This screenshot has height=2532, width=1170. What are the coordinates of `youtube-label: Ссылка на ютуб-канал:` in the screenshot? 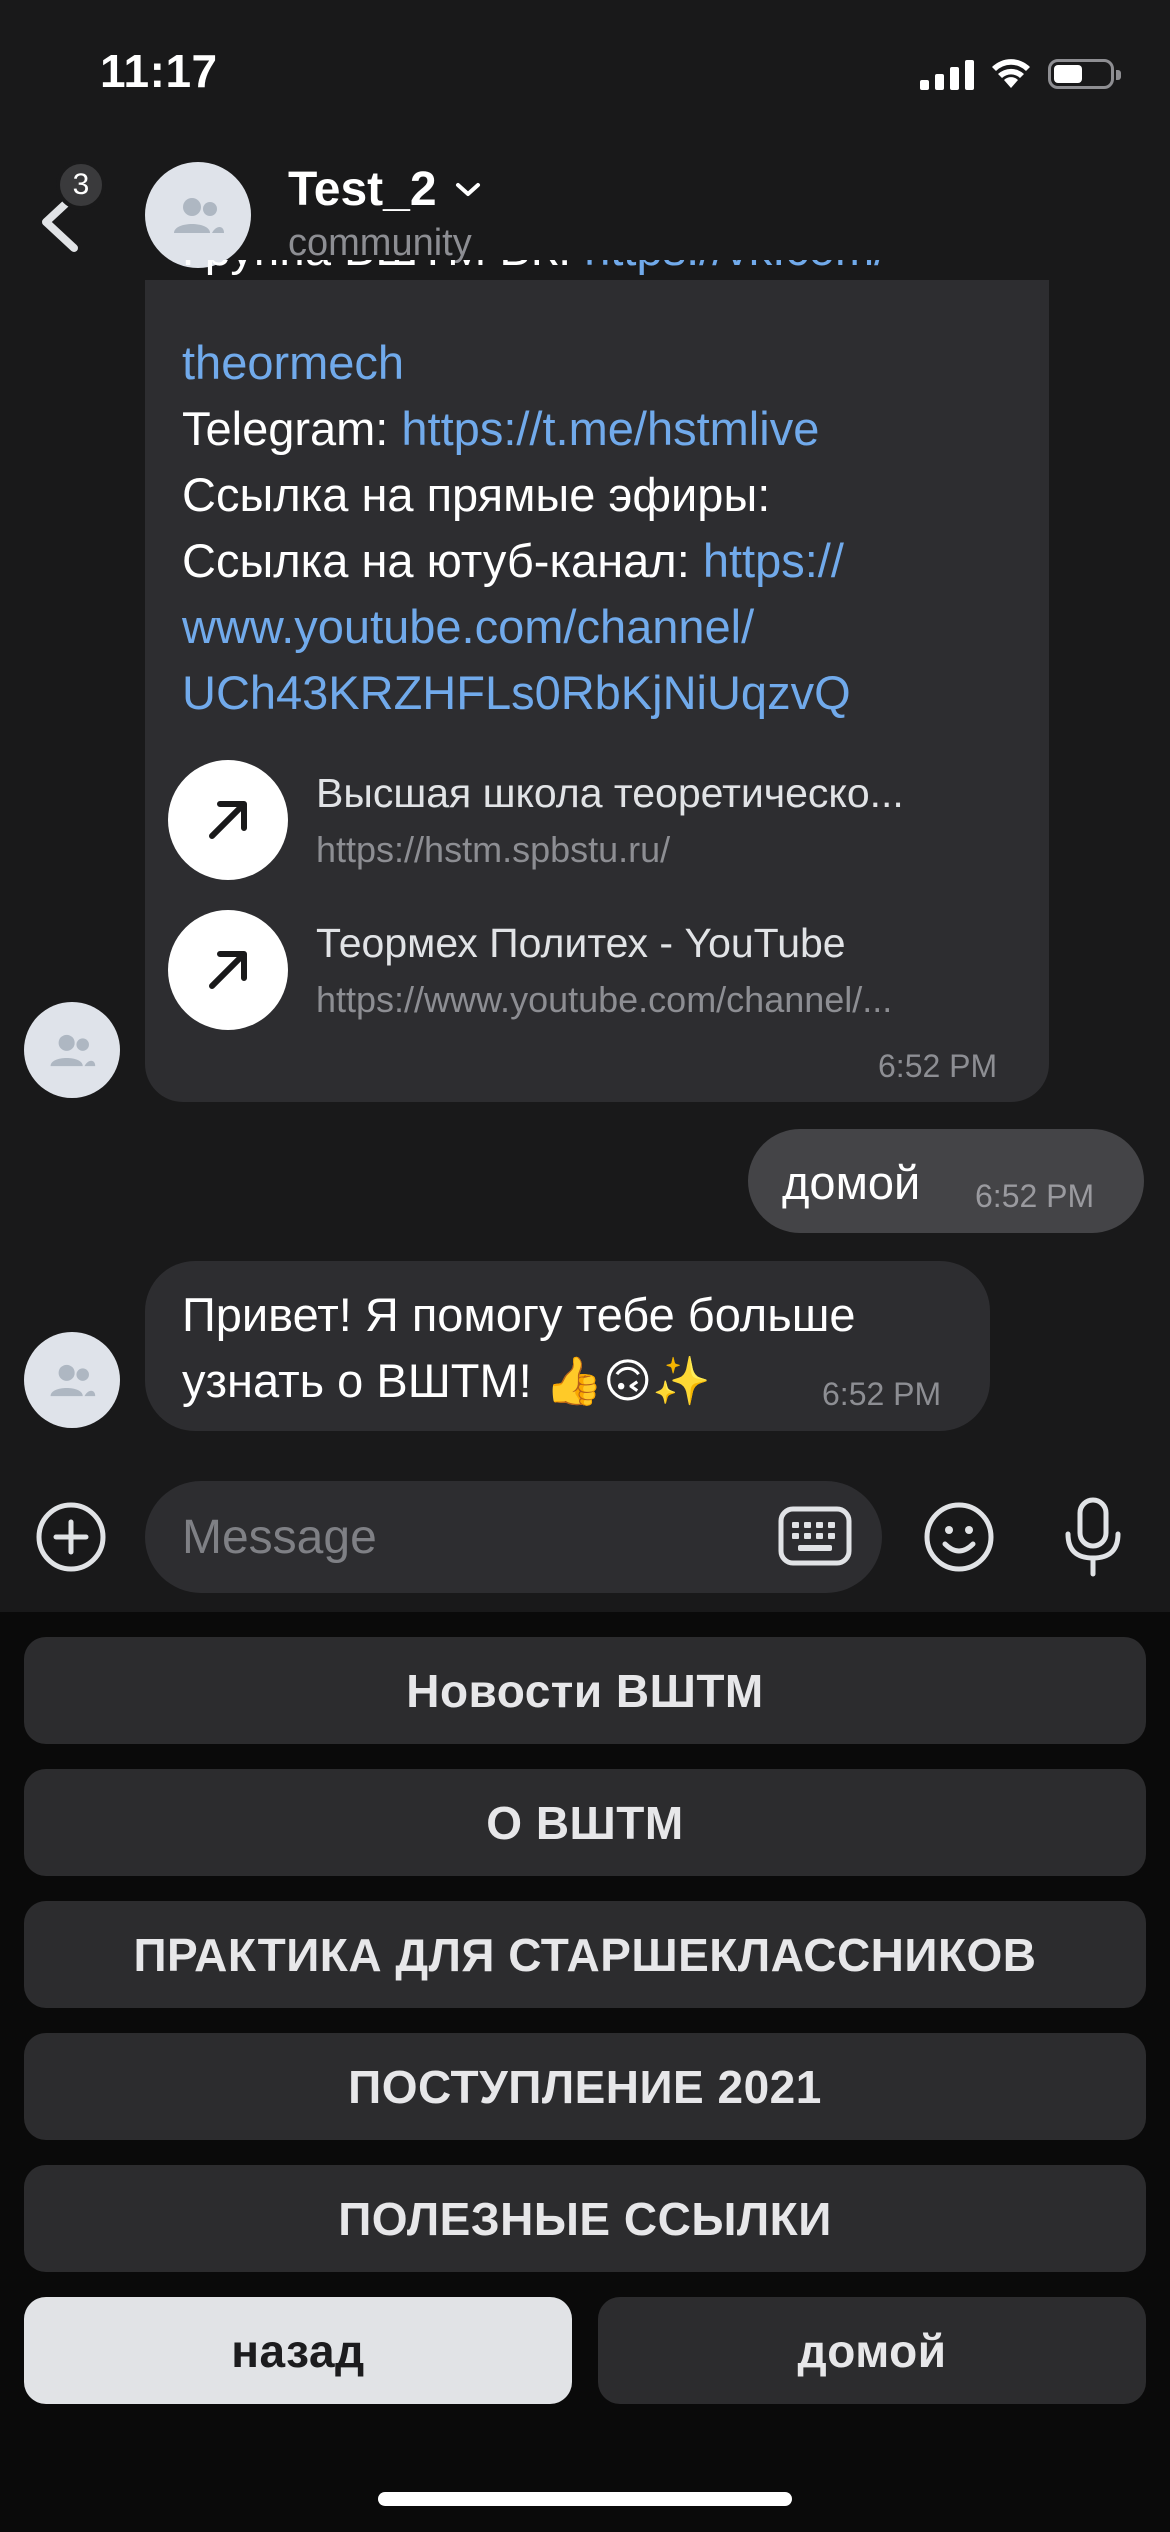 It's located at (442, 560).